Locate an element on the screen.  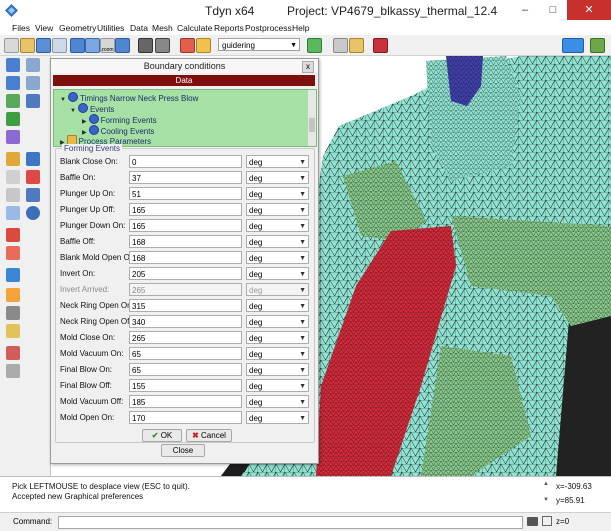
surface-icon is located at coordinates (13, 235).